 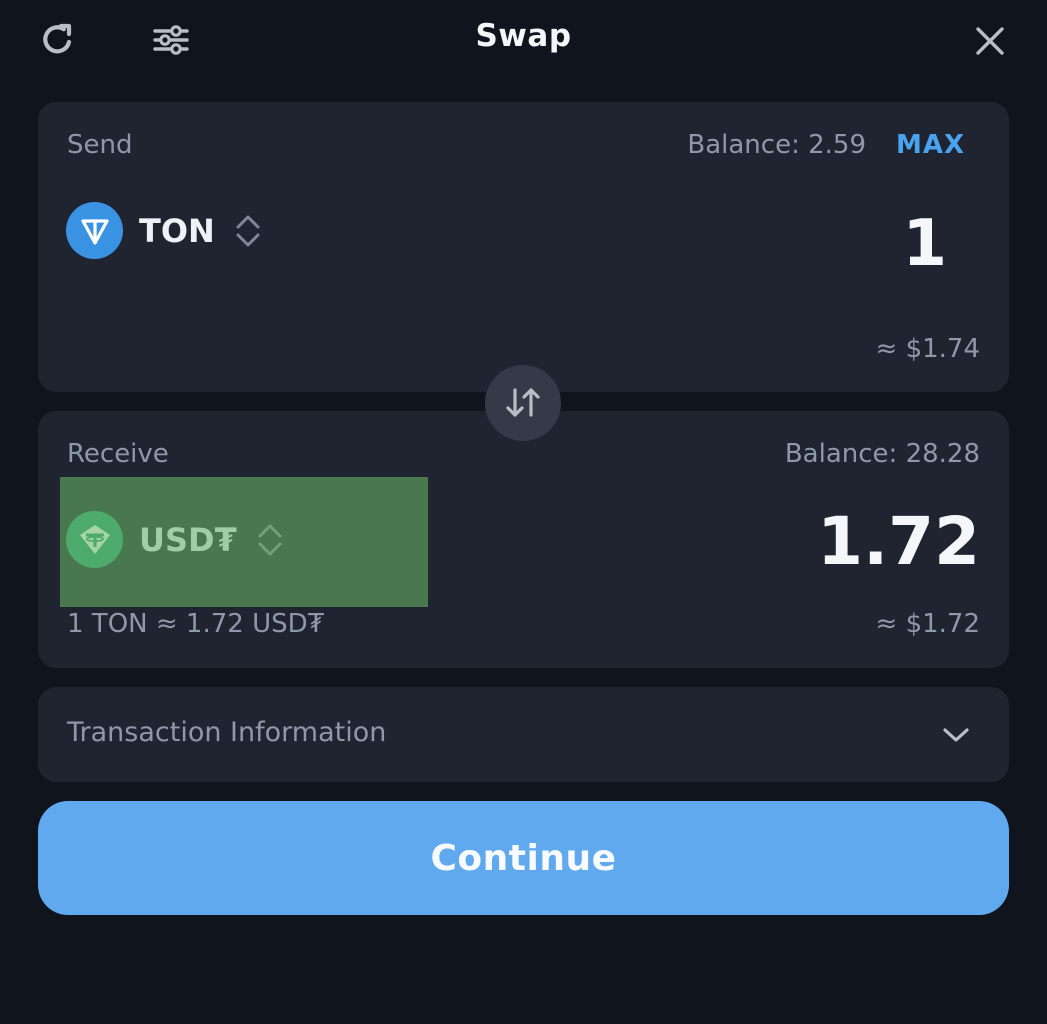 I want to click on receive-token-selector: USD₮, so click(x=175, y=539).